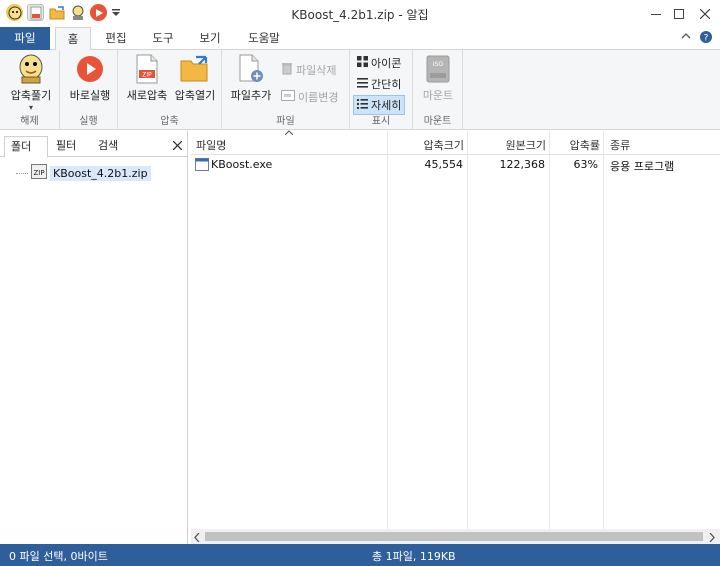 The height and width of the screenshot is (566, 720). I want to click on status-selection: 0 파일 선택, 0바이트, so click(58, 556).